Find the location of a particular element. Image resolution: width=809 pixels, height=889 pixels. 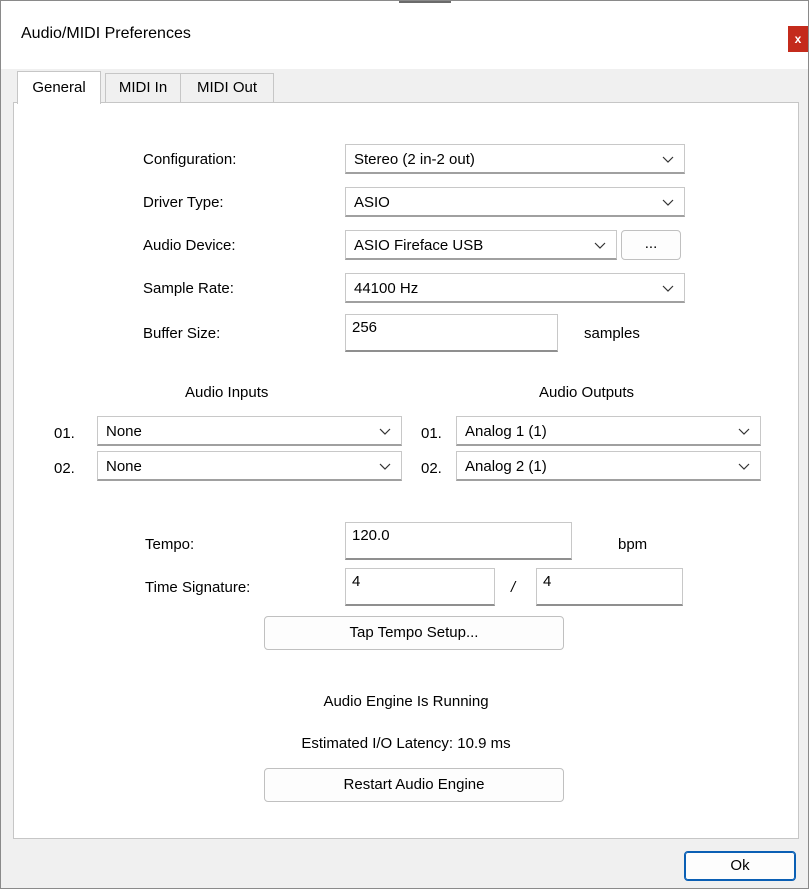

driver-type-value: ASIO is located at coordinates (372, 202).